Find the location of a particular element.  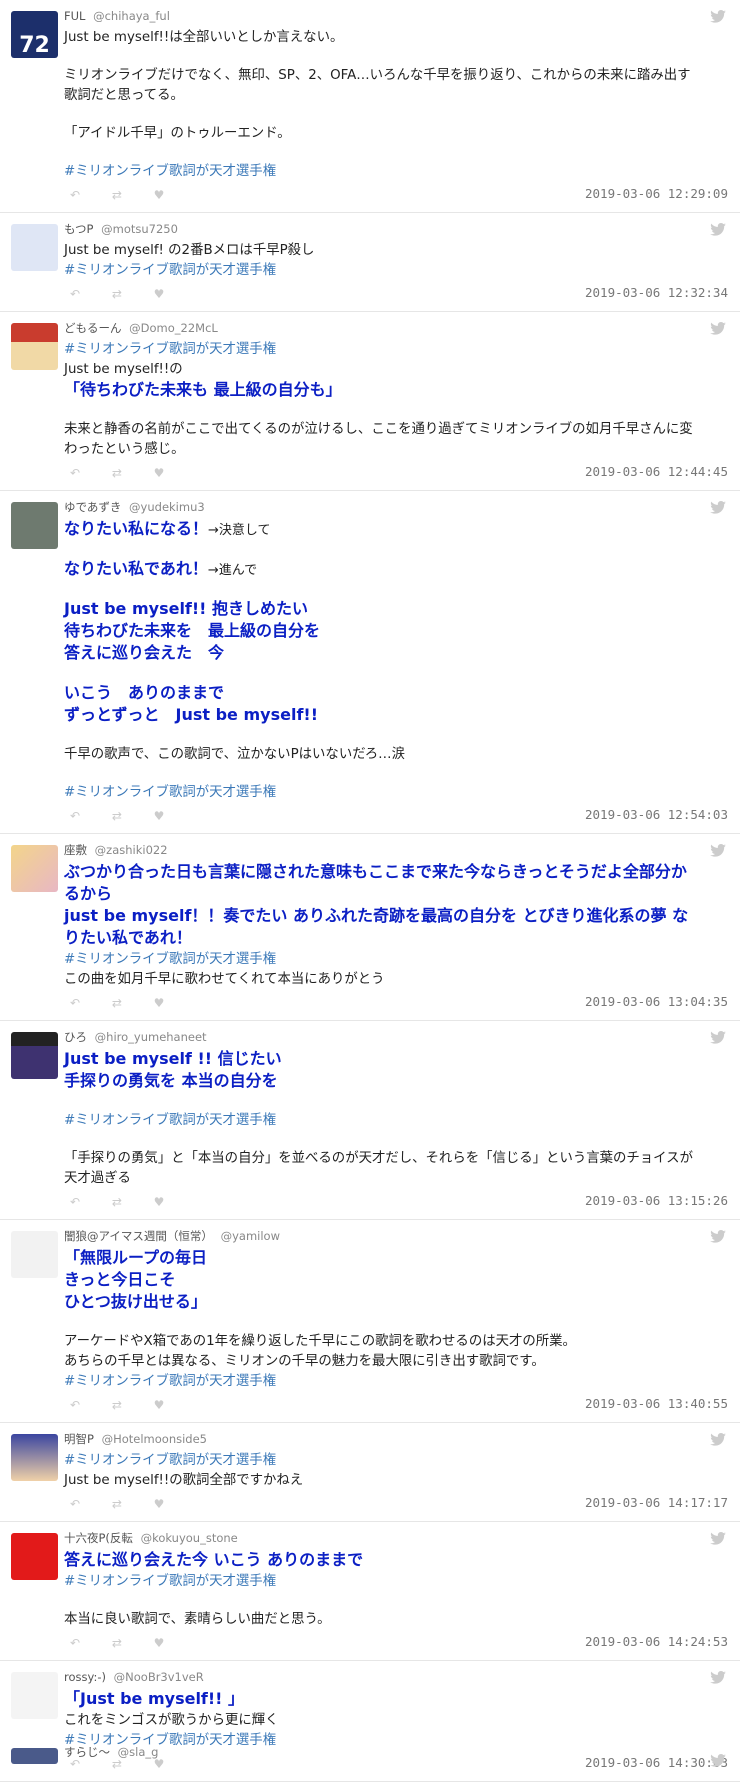

author-name: ゆであずき is located at coordinates (92, 507).